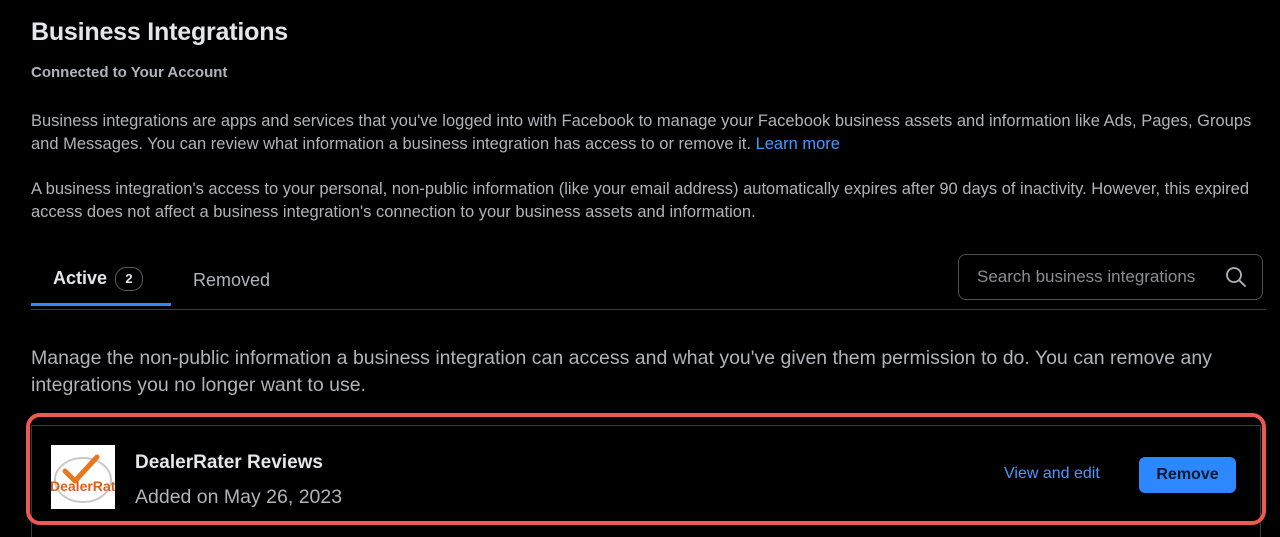 Image resolution: width=1280 pixels, height=537 pixels. I want to click on remove-button: Remove, so click(1187, 475).